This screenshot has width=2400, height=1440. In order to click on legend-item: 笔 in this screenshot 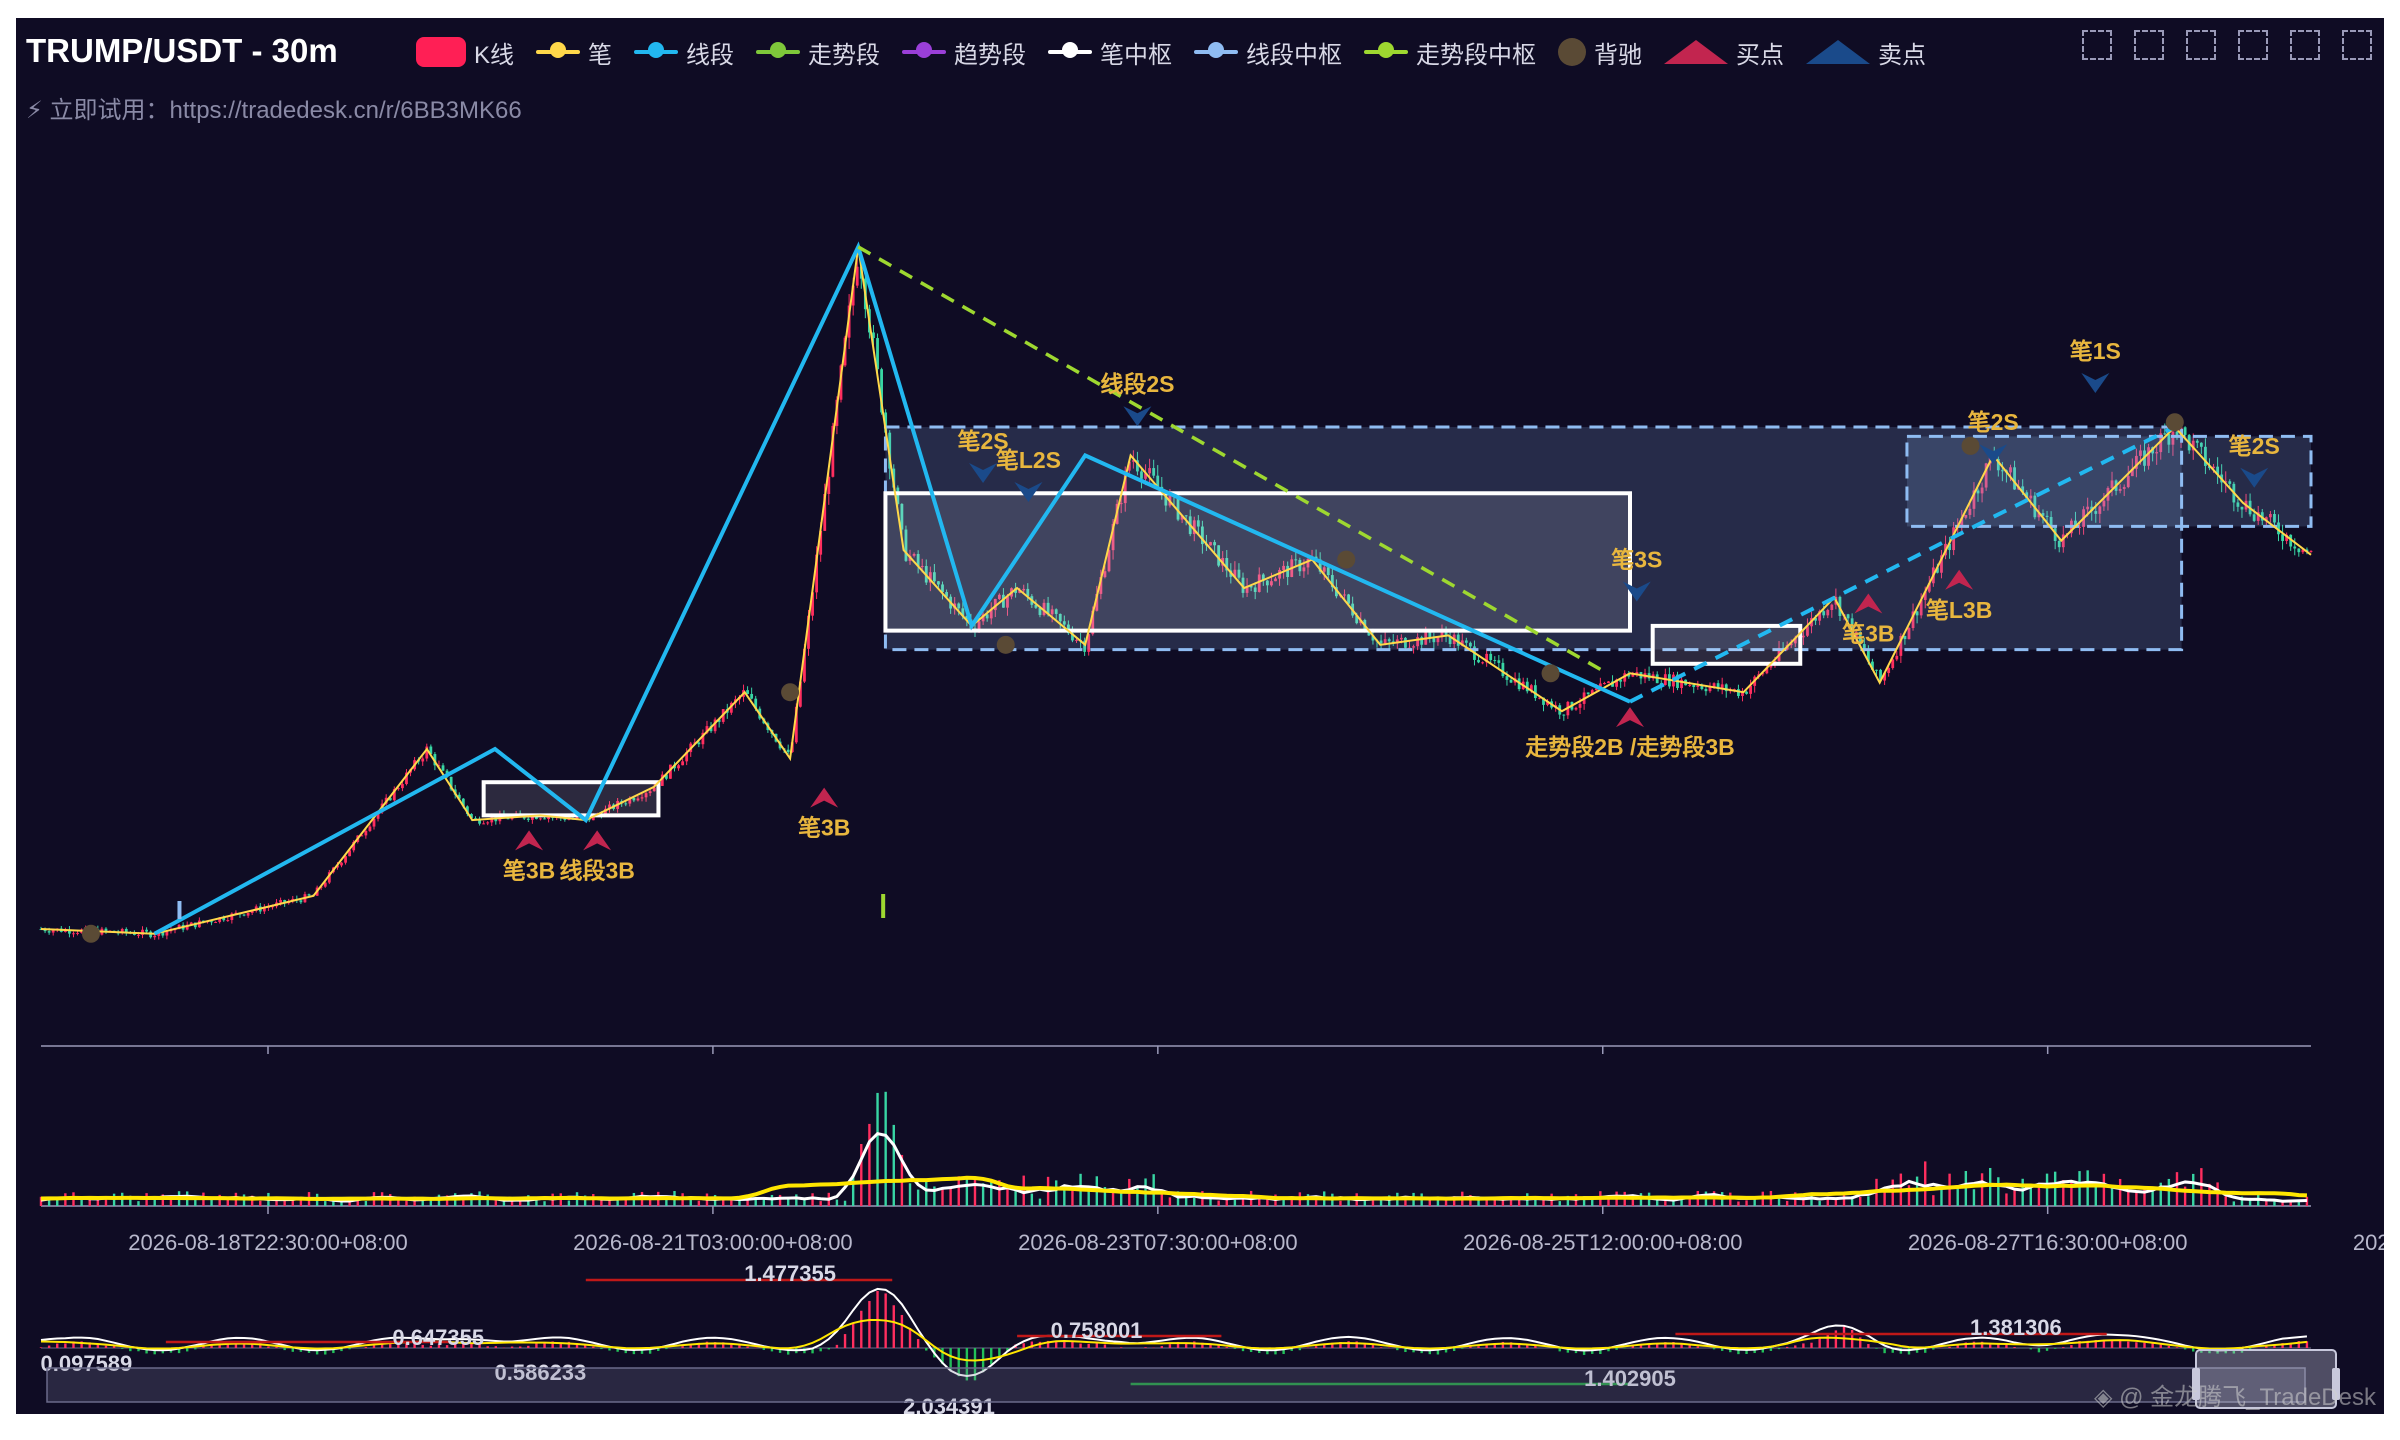, I will do `click(574, 52)`.